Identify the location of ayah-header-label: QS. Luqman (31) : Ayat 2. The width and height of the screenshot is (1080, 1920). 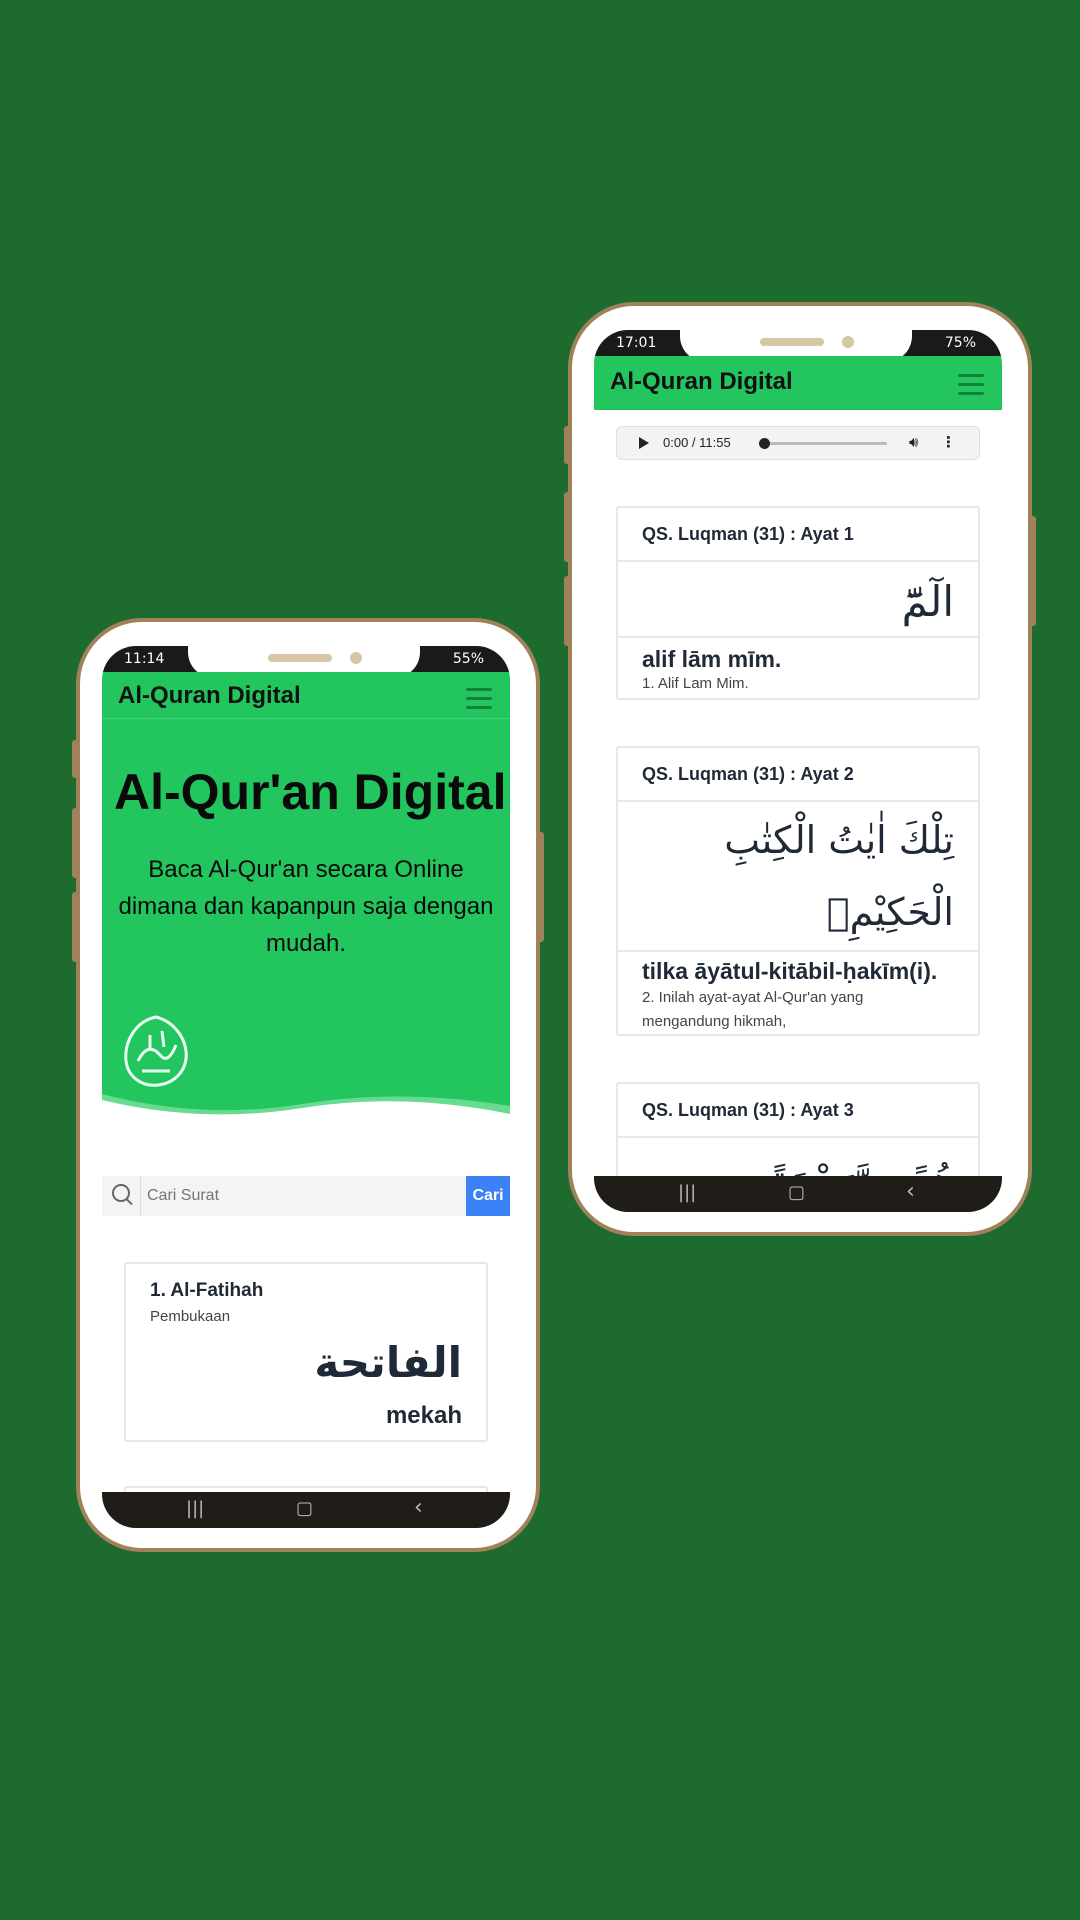
(748, 774).